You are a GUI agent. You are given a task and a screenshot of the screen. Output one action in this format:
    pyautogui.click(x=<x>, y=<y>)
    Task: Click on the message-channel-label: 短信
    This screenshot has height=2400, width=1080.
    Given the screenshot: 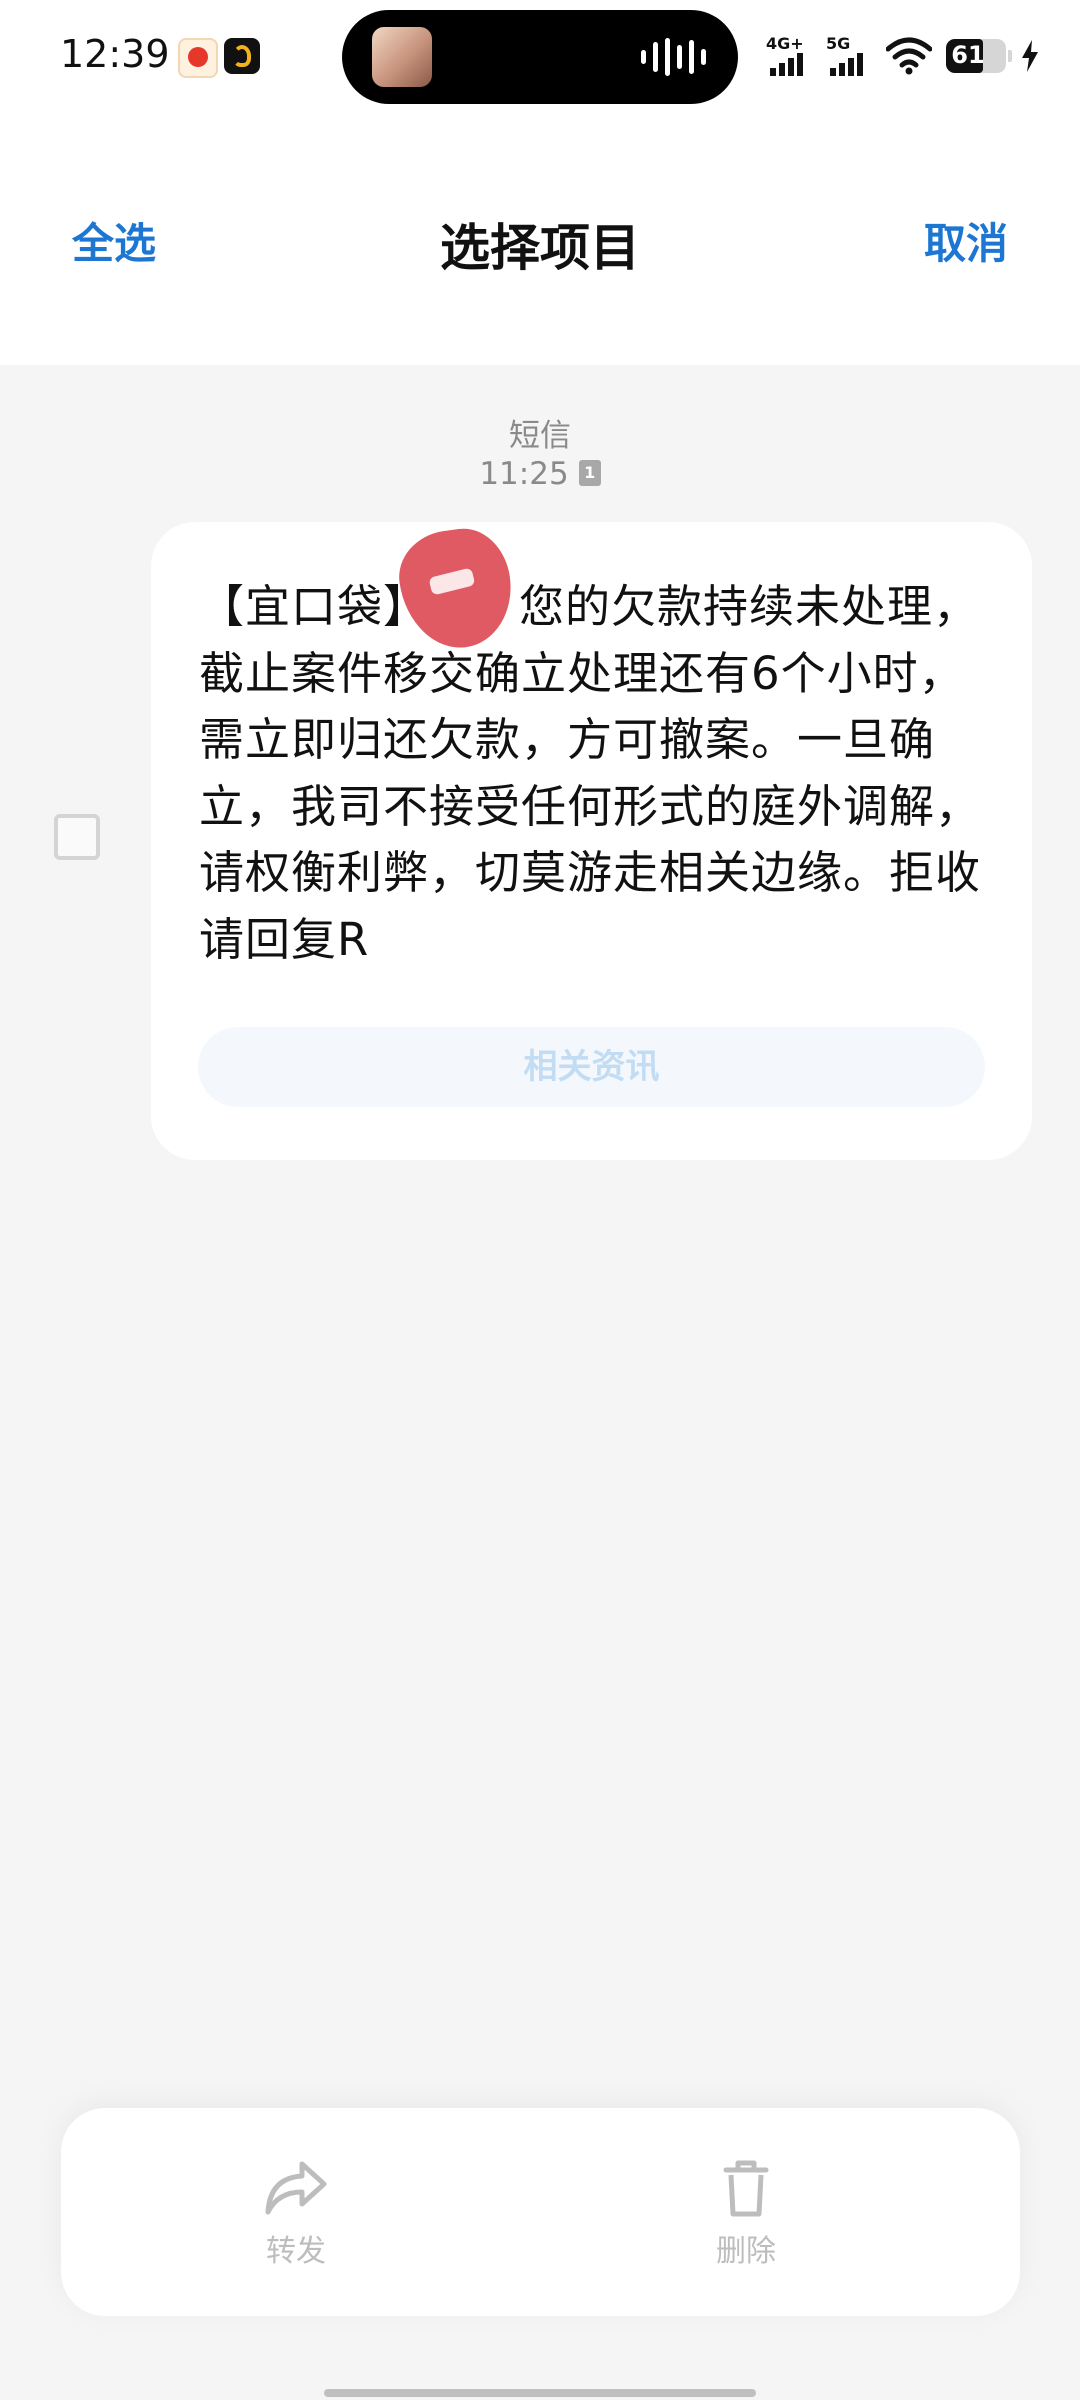 What is the action you would take?
    pyautogui.click(x=540, y=436)
    